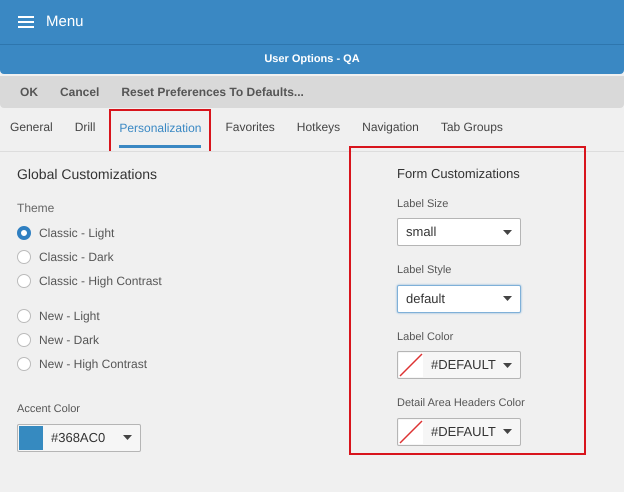  Describe the element at coordinates (423, 204) in the screenshot. I see `field-label: Label Size` at that location.